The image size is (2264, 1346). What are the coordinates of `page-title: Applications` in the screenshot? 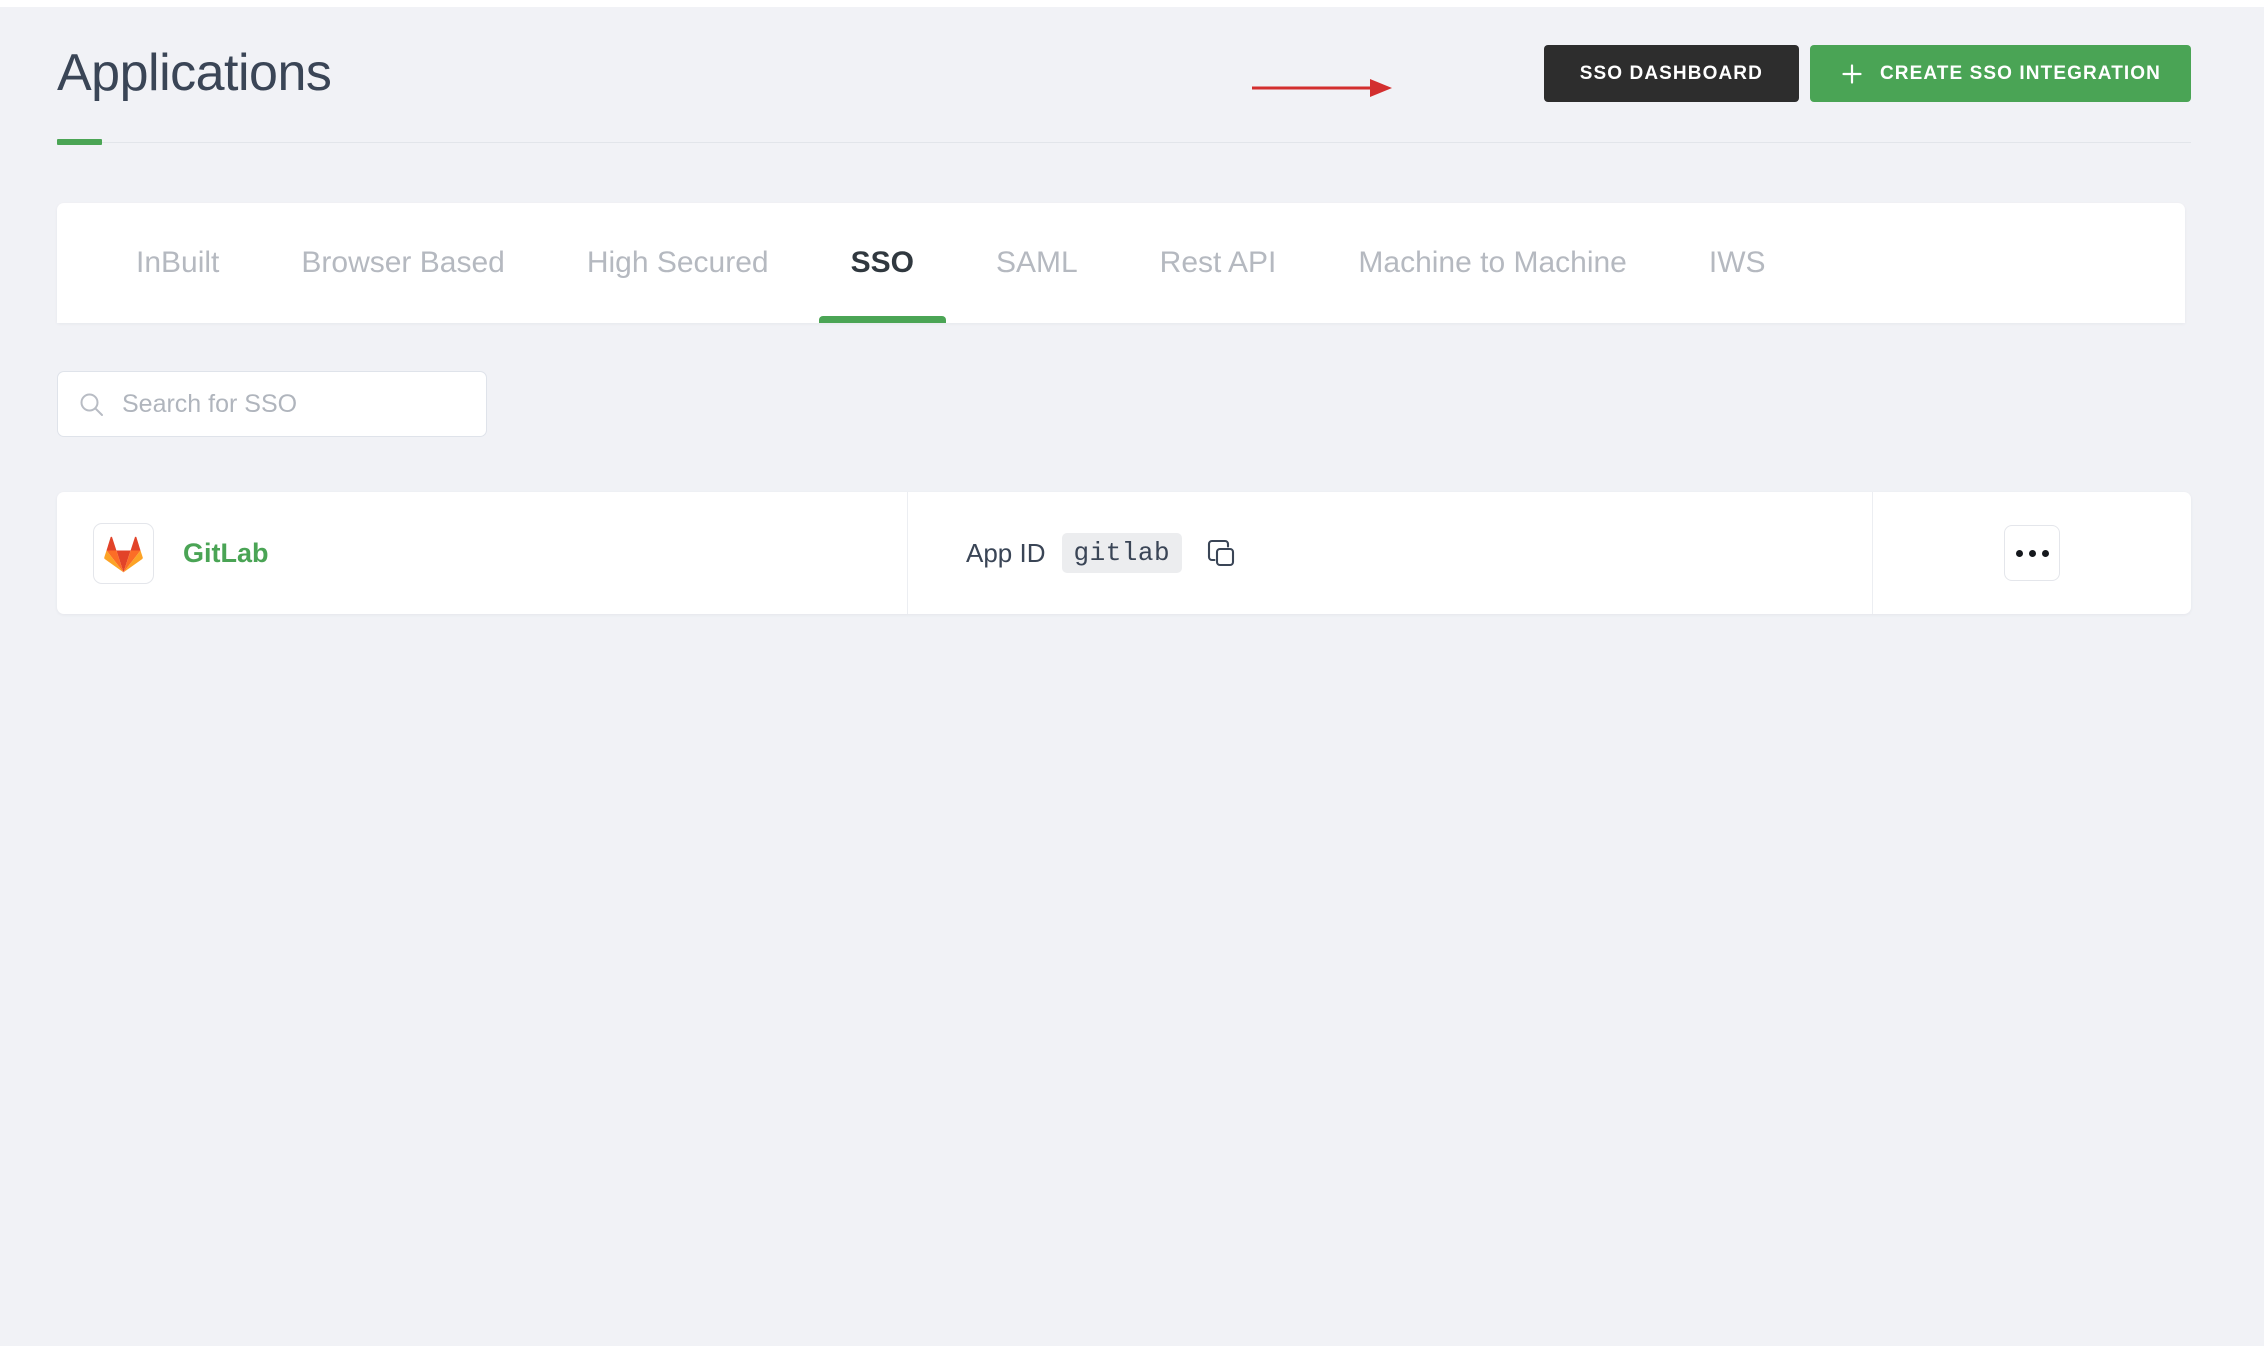 It's located at (194, 73).